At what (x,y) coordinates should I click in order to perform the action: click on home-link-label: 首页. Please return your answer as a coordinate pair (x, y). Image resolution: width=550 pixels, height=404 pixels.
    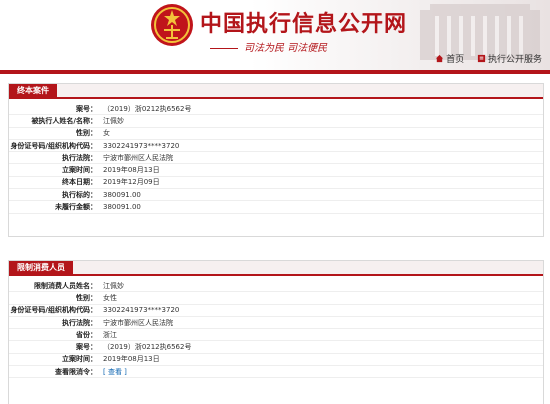
    Looking at the image, I should click on (455, 60).